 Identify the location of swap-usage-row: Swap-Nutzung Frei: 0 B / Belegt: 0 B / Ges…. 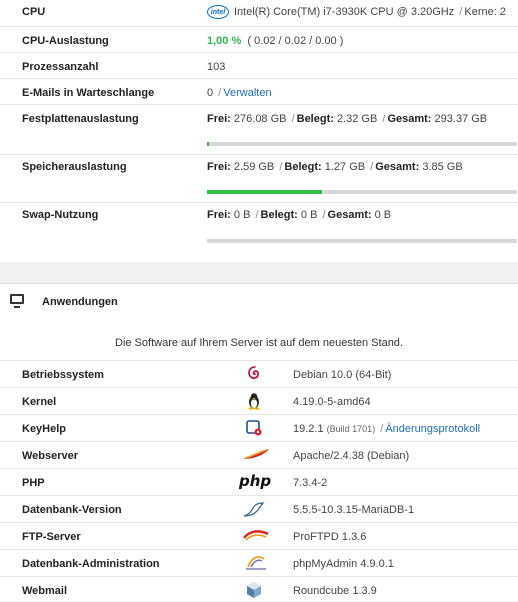
(259, 232).